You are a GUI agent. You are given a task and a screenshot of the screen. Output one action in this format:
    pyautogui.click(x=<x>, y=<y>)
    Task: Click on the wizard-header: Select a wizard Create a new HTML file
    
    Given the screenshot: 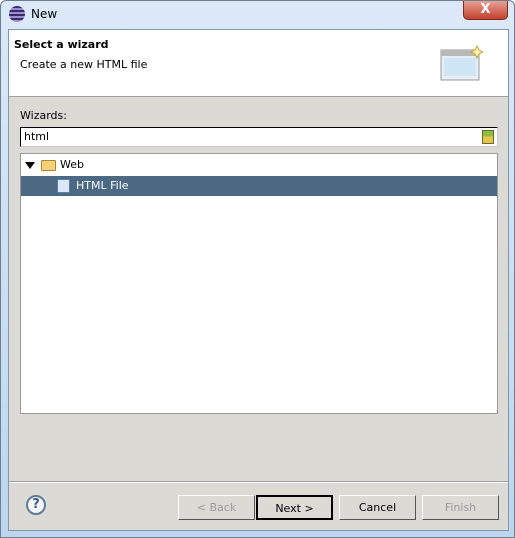 What is the action you would take?
    pyautogui.click(x=258, y=63)
    